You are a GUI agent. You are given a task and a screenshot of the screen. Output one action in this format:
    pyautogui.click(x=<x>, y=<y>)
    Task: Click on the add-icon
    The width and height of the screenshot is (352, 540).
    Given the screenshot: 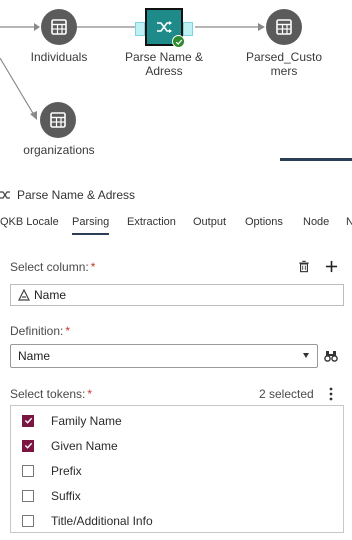 What is the action you would take?
    pyautogui.click(x=331, y=266)
    